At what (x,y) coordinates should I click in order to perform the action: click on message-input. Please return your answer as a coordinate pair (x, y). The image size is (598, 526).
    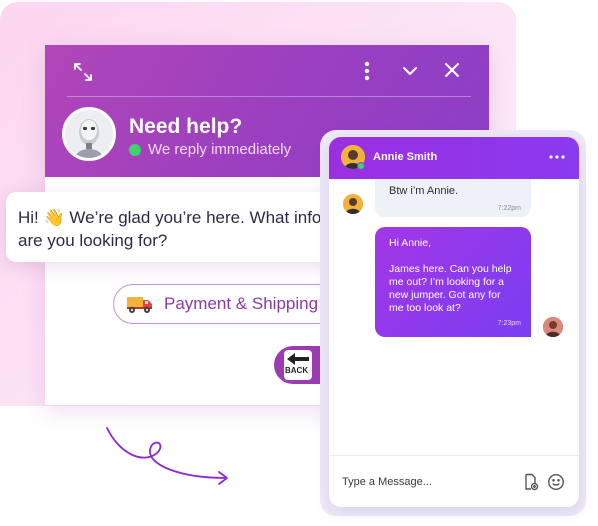
    Looking at the image, I should click on (422, 481).